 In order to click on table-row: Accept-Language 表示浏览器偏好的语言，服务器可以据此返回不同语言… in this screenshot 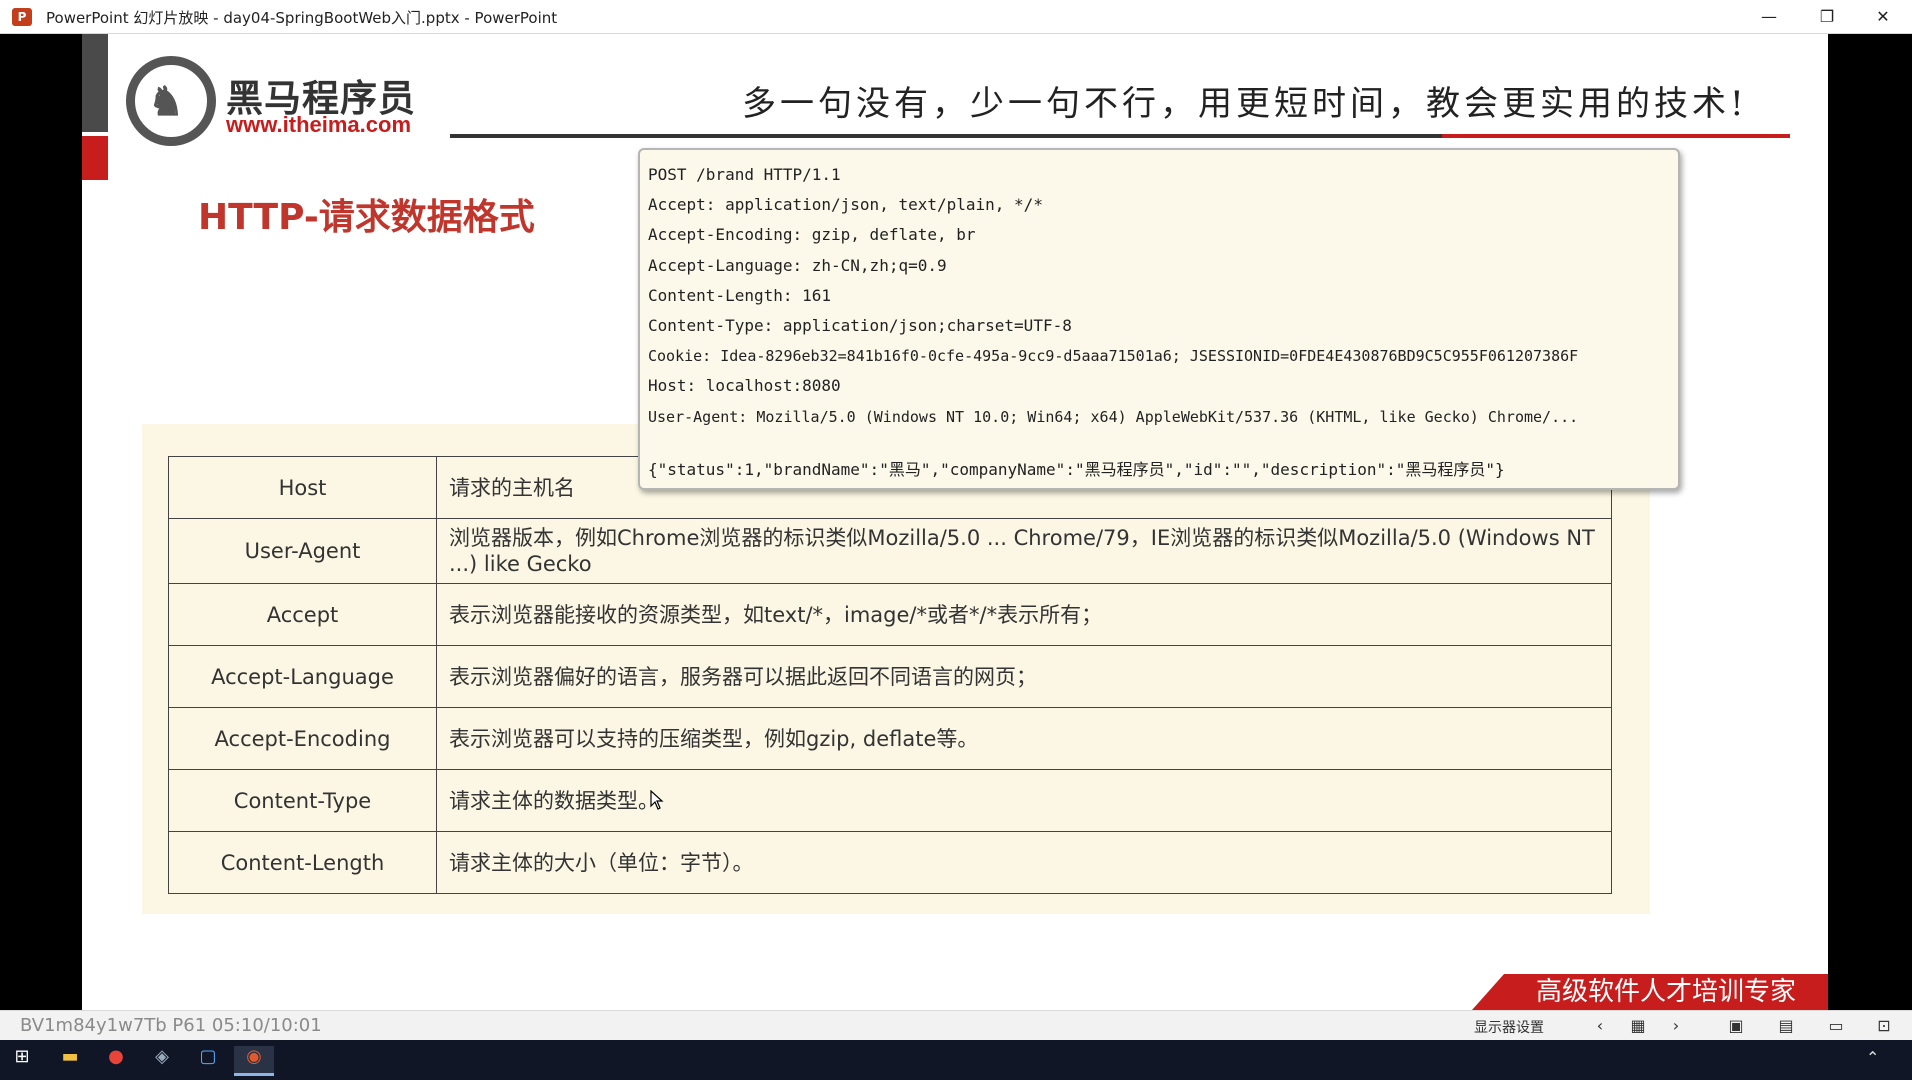, I will do `click(890, 676)`.